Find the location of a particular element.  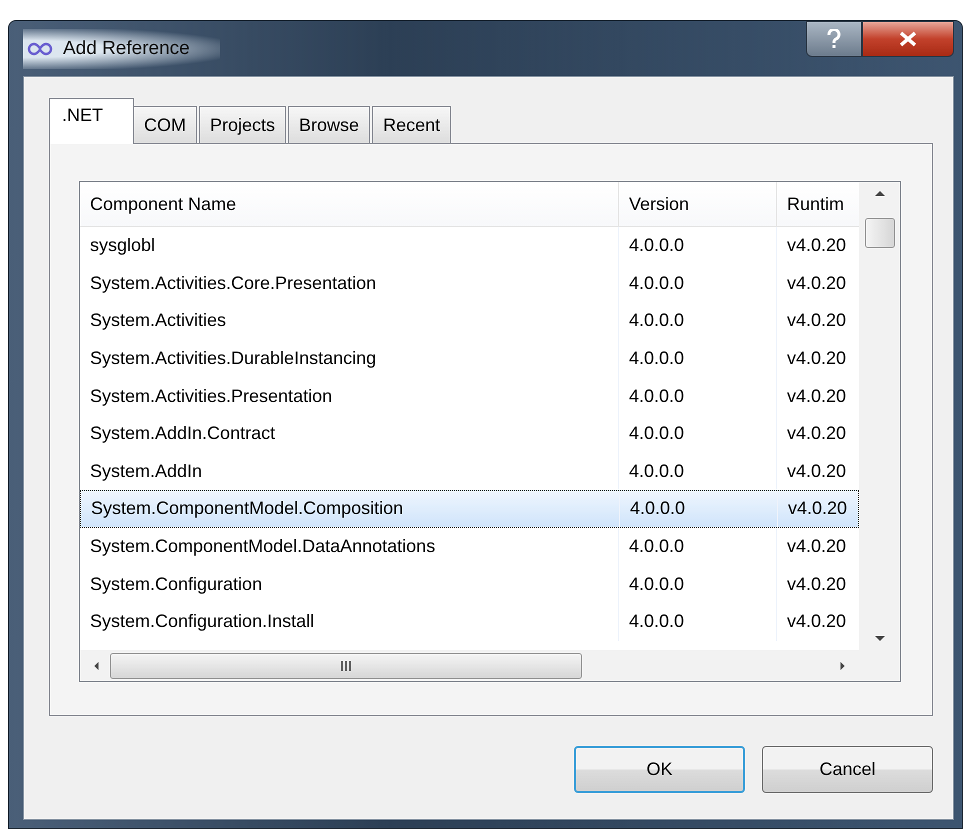

tab: Projects is located at coordinates (242, 125).